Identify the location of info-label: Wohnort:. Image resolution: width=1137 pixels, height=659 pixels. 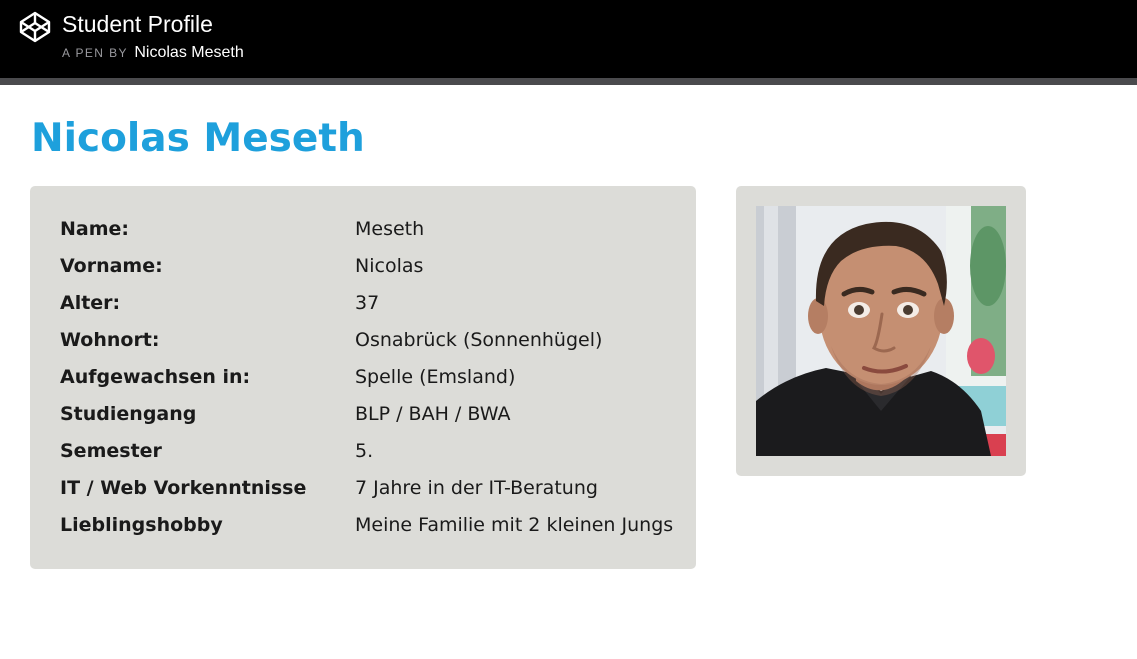
(110, 340).